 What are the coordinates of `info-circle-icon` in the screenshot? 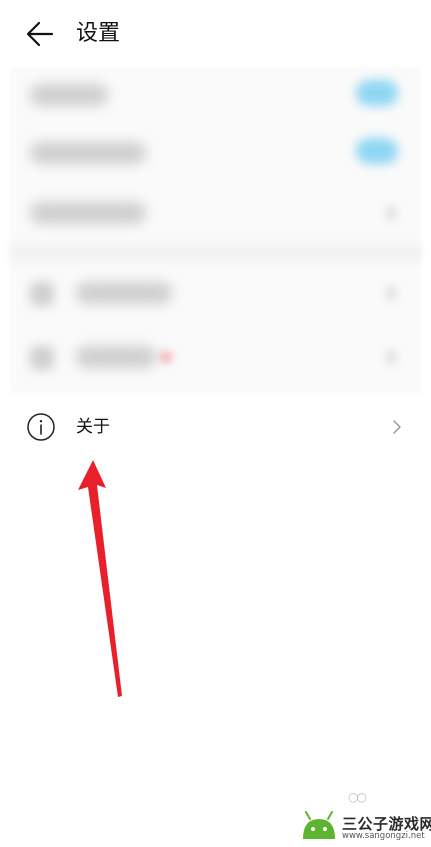 It's located at (41, 427).